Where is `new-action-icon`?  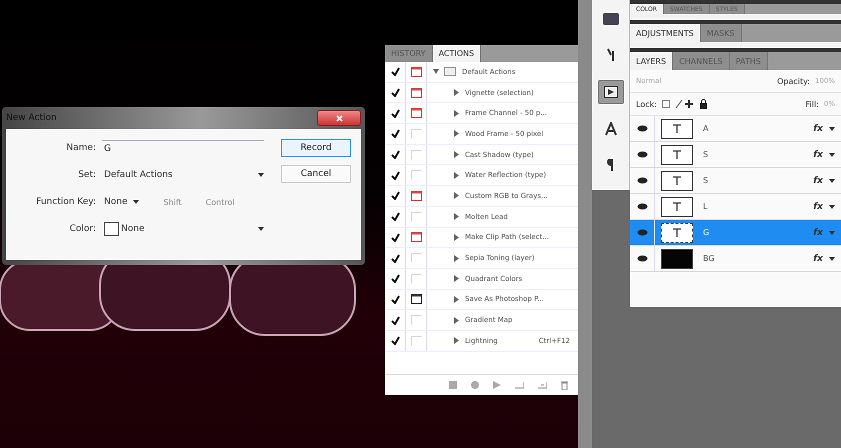 new-action-icon is located at coordinates (542, 385).